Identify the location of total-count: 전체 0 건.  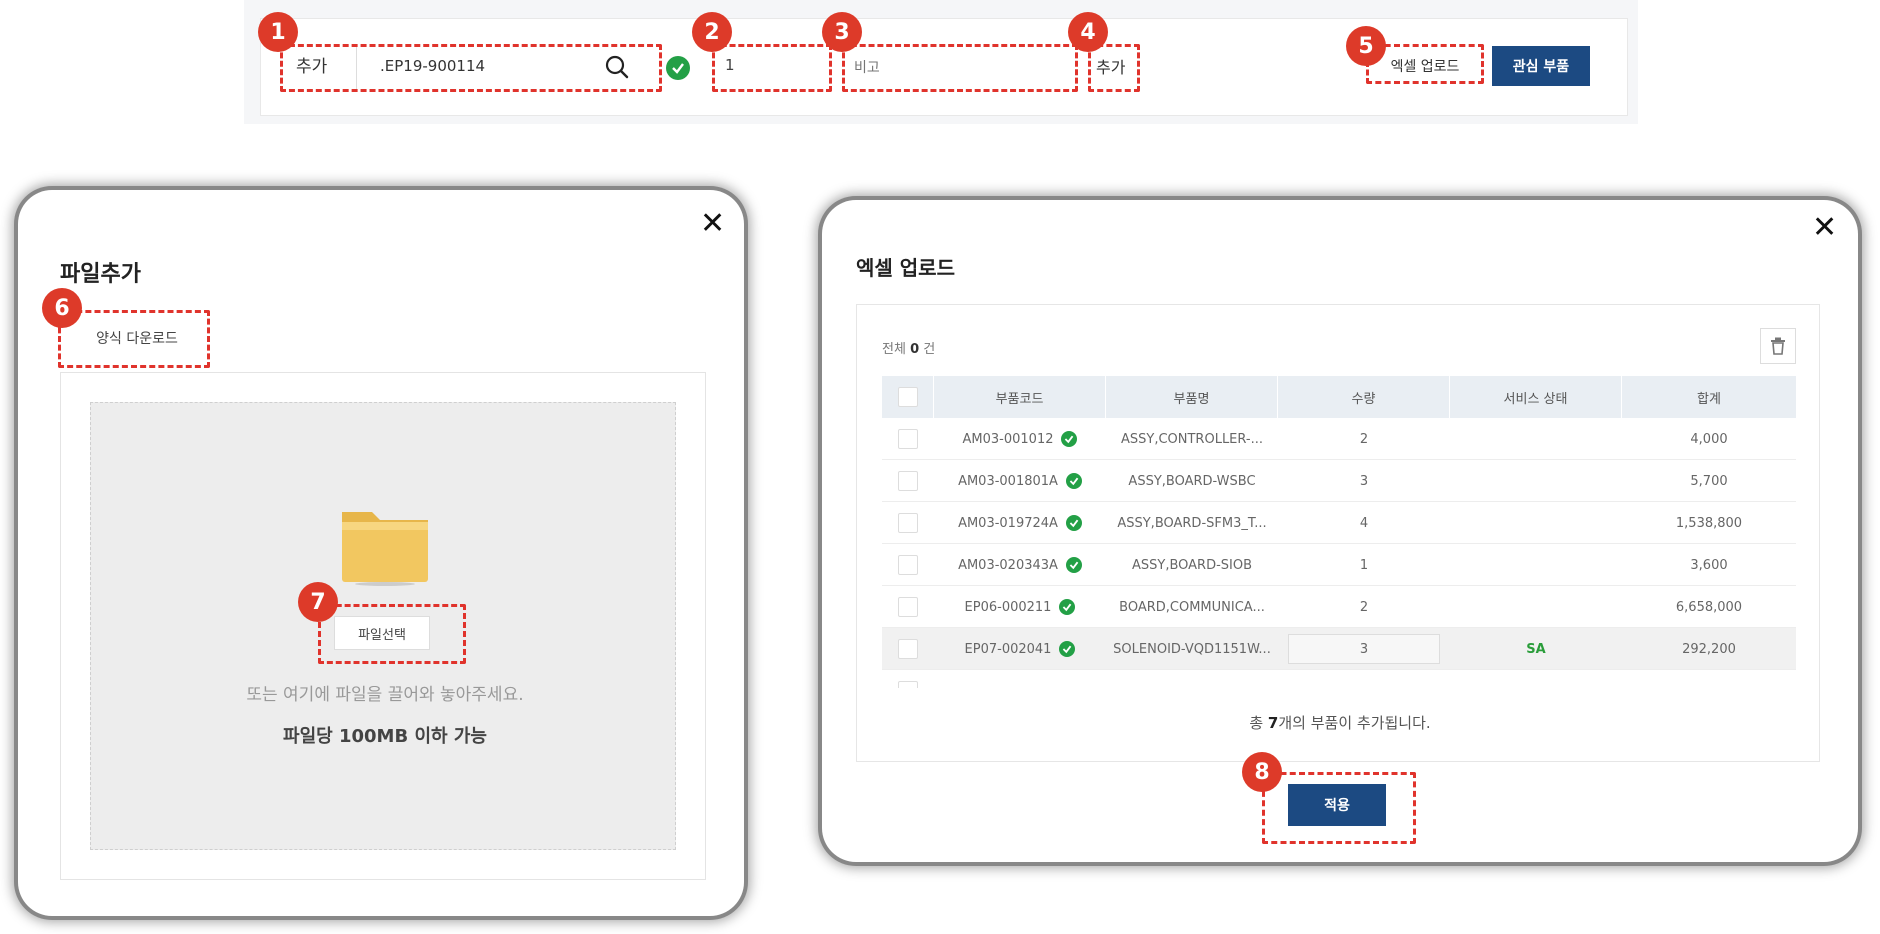
(908, 347).